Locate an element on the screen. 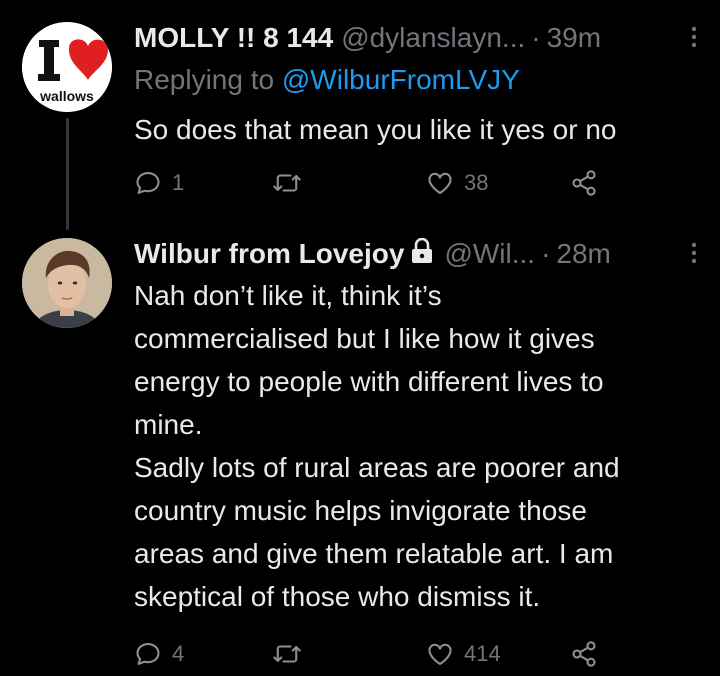 Image resolution: width=720 pixels, height=676 pixels. tweet-text-line: commercialised but I like how it gives is located at coordinates (364, 338).